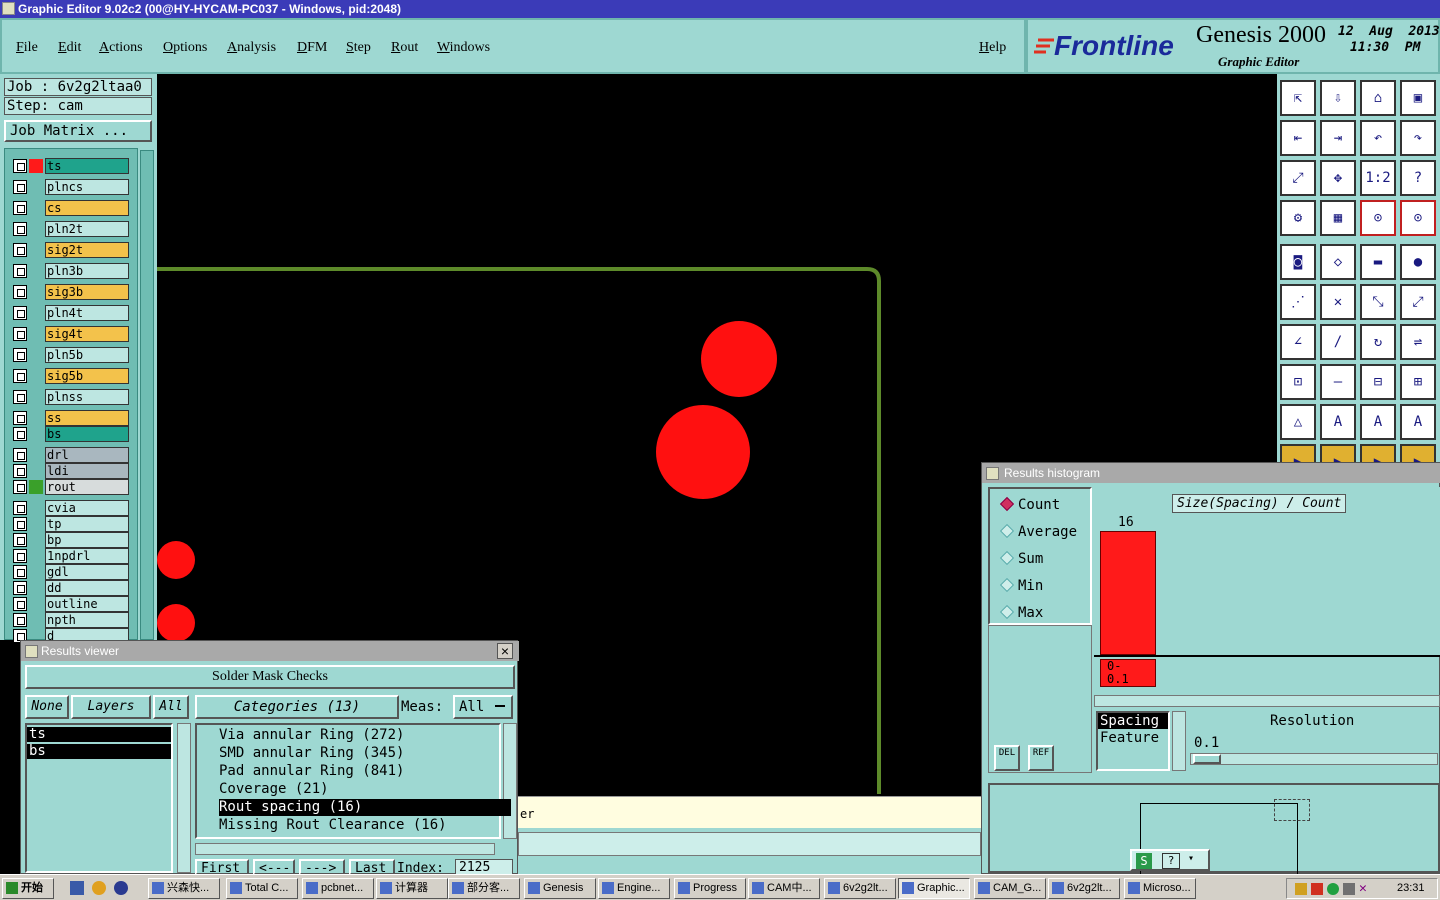  What do you see at coordinates (87, 166) in the screenshot?
I see `layer-name: ts` at bounding box center [87, 166].